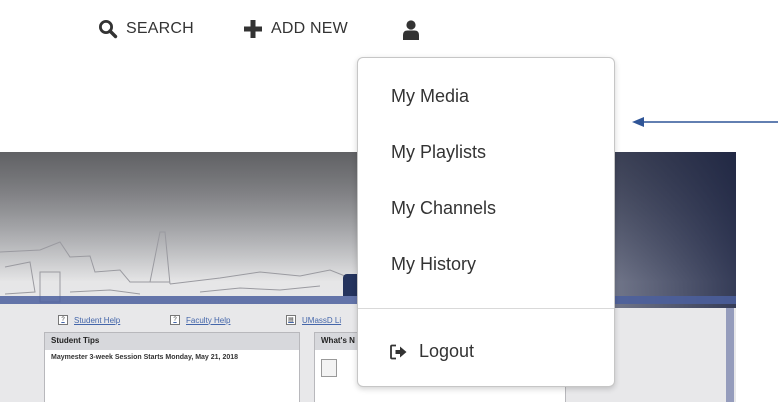 This screenshot has height=402, width=778. Describe the element at coordinates (443, 208) in the screenshot. I see `menu-item-my-channels: My Channels` at that location.